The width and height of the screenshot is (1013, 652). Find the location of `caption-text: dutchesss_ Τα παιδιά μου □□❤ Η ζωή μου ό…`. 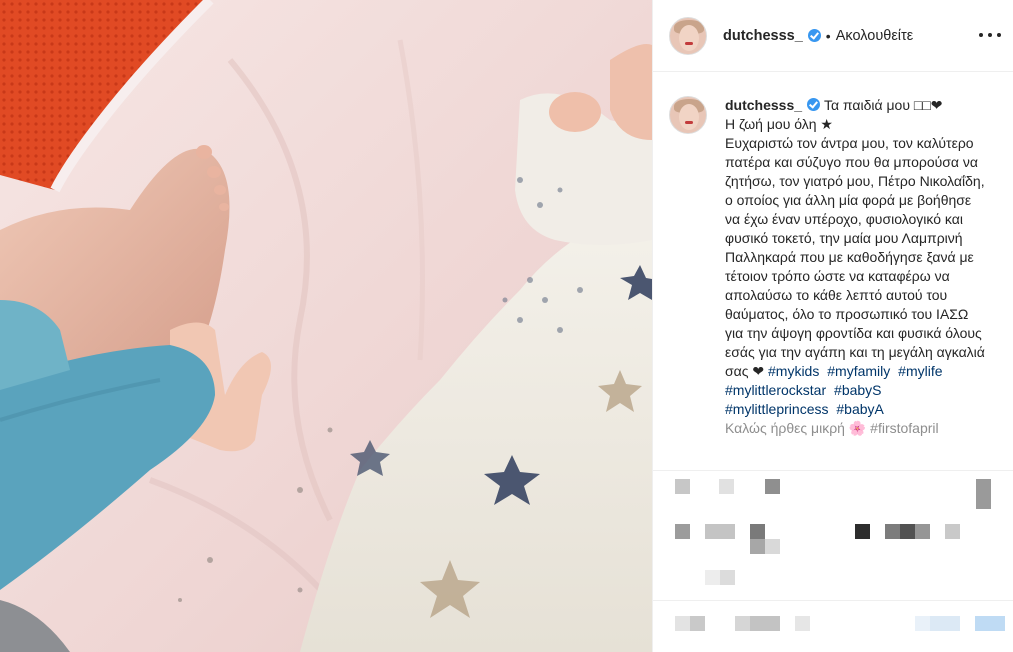

caption-text: dutchesss_ Τα παιδιά μου □□❤ Η ζωή μου ό… is located at coordinates (856, 267).